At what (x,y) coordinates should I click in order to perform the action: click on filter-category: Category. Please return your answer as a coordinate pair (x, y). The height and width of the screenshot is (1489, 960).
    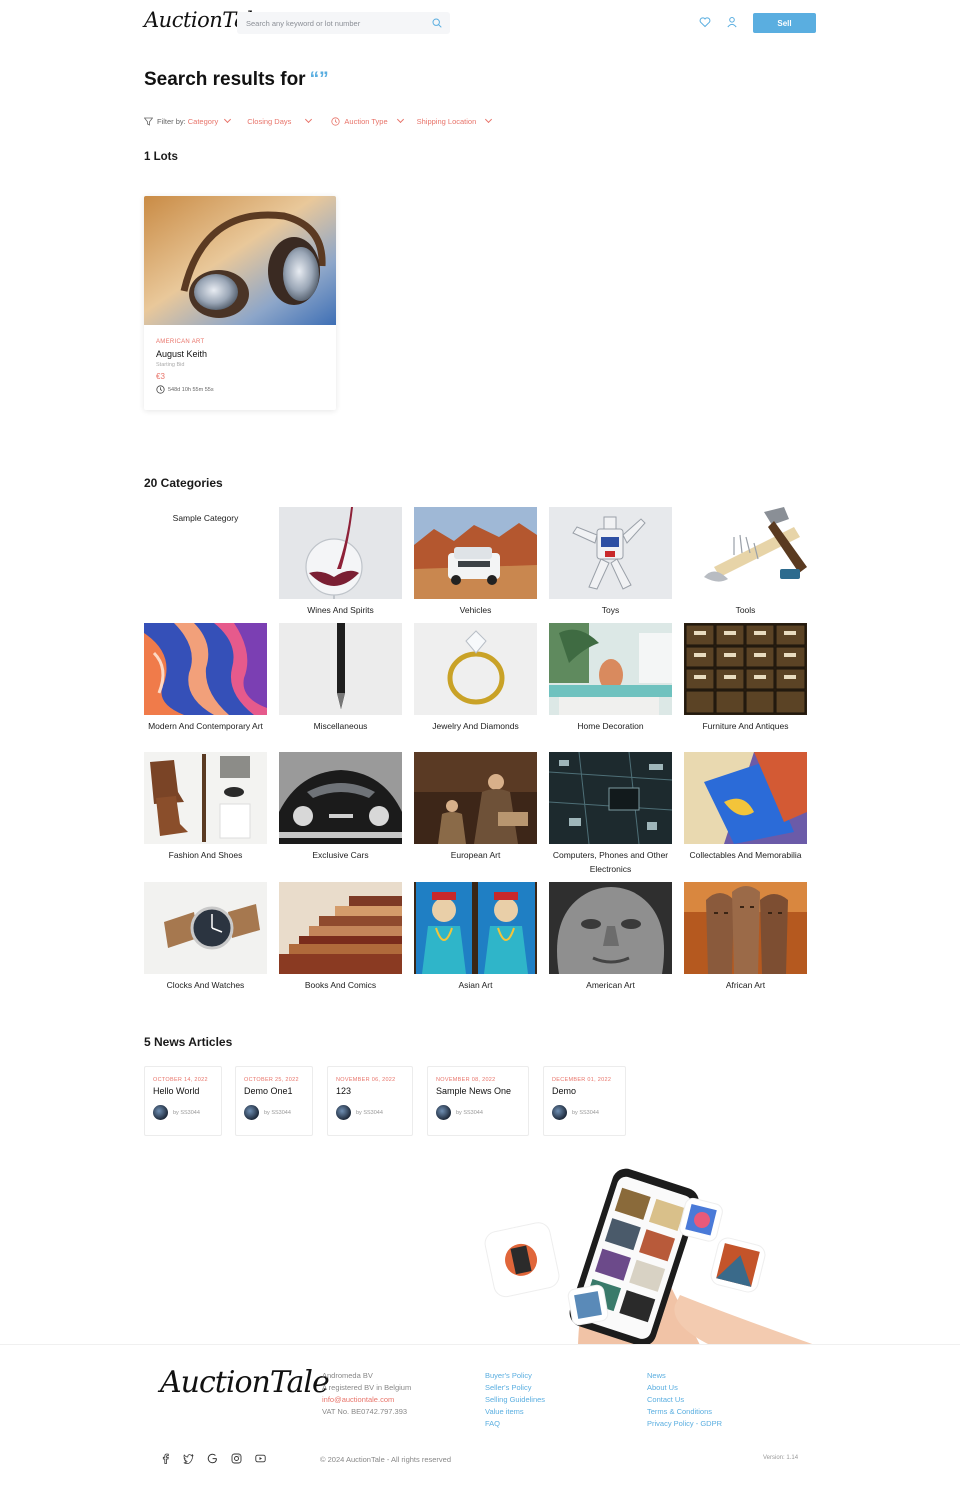
    Looking at the image, I should click on (210, 120).